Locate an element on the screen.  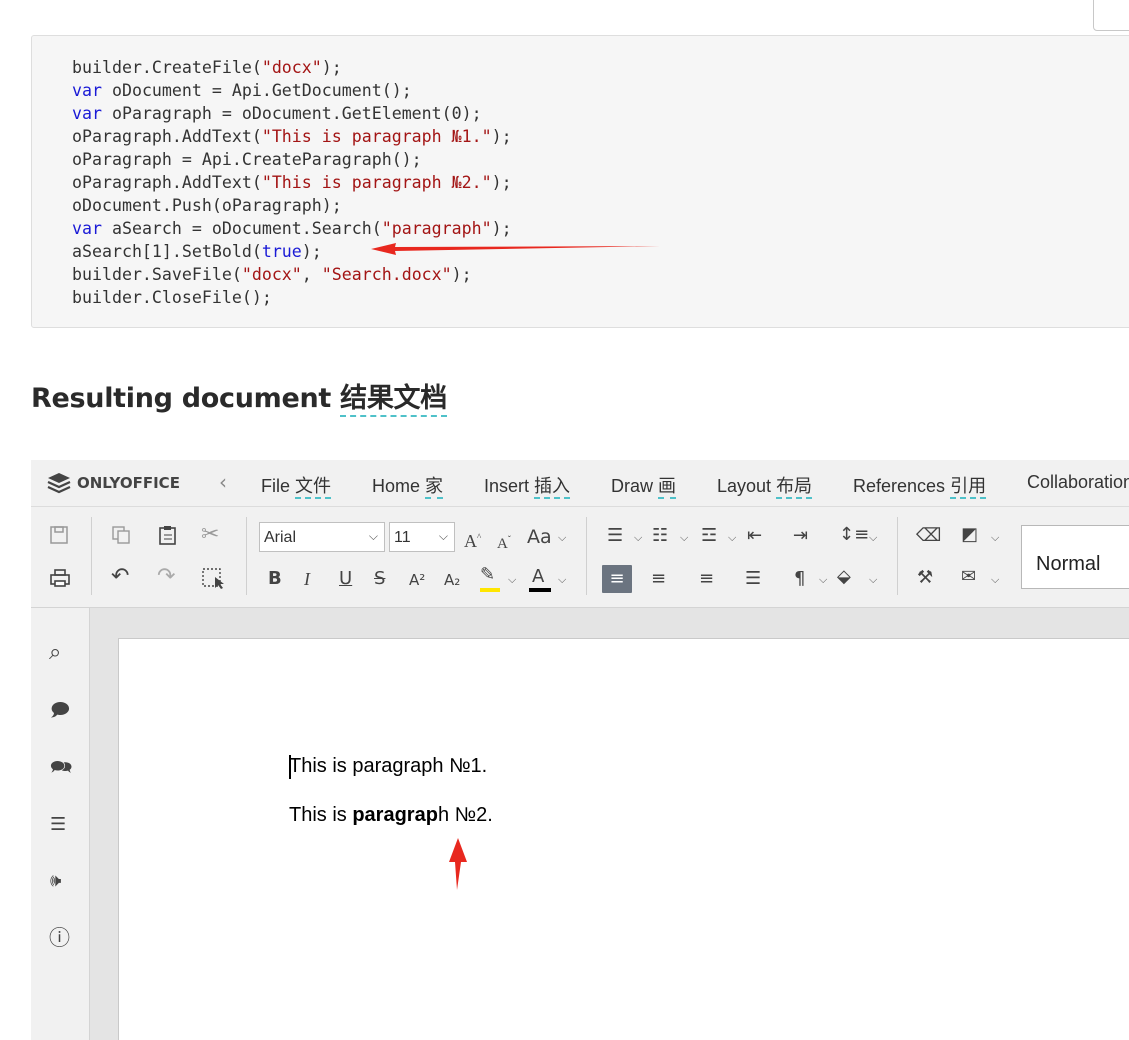
section-title-translation: 结果文档 is located at coordinates (393, 400).